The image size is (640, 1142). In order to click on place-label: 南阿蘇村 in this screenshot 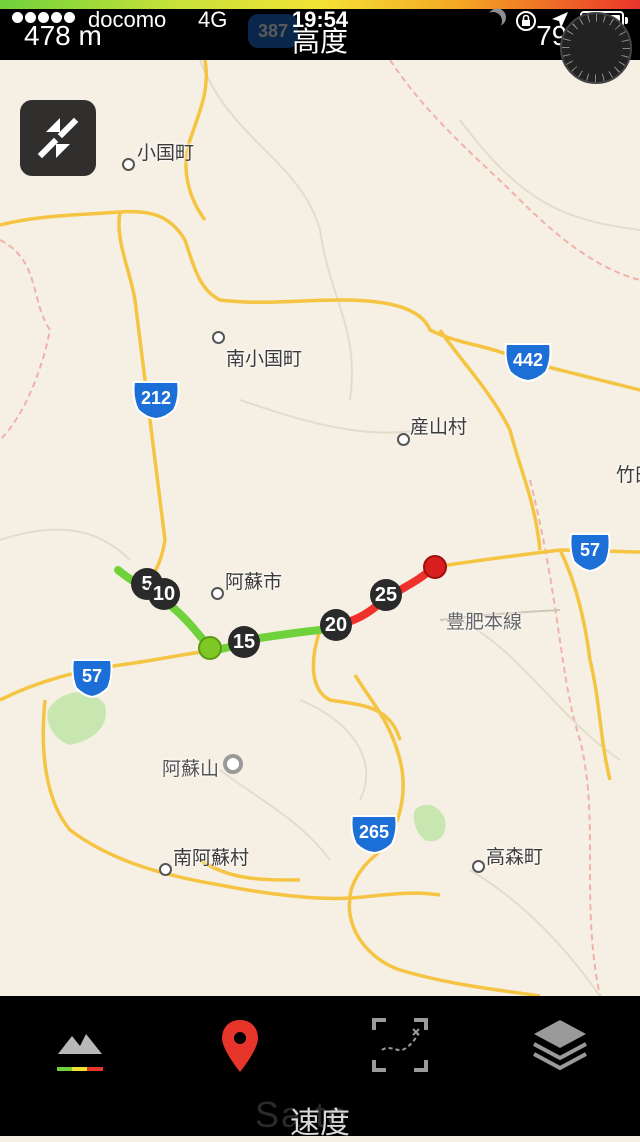, I will do `click(211, 858)`.